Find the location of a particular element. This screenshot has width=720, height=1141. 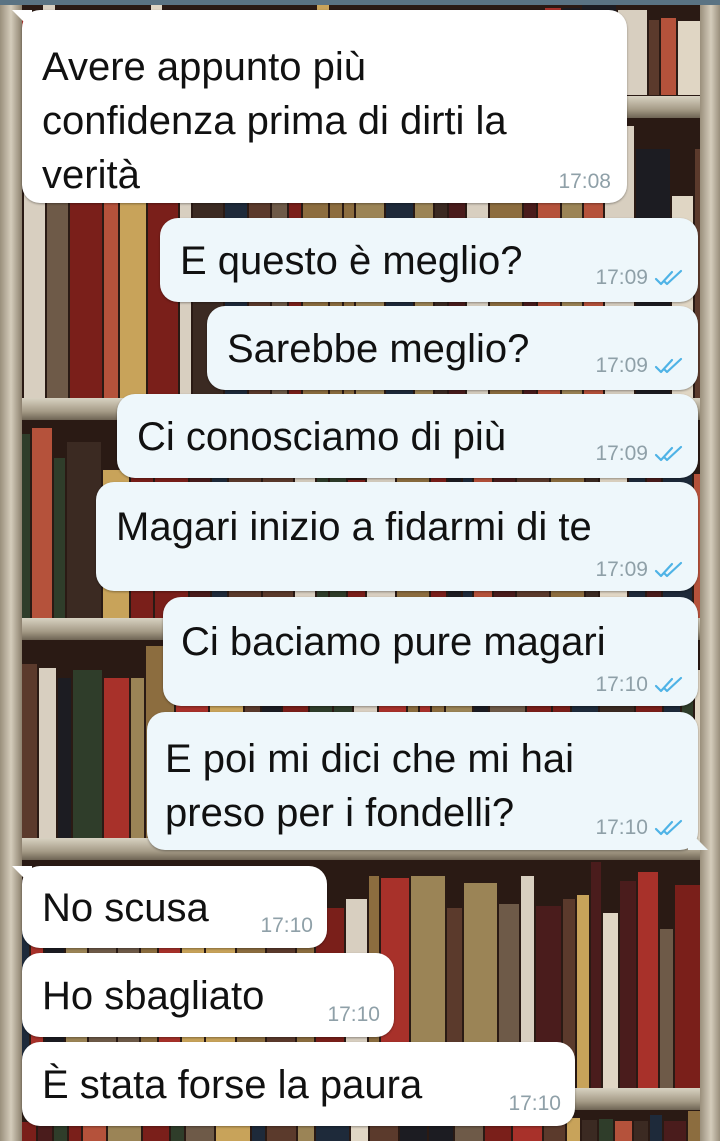

message-bubble-outgoing: Sarebbe meglio? 17:09 is located at coordinates (452, 348).